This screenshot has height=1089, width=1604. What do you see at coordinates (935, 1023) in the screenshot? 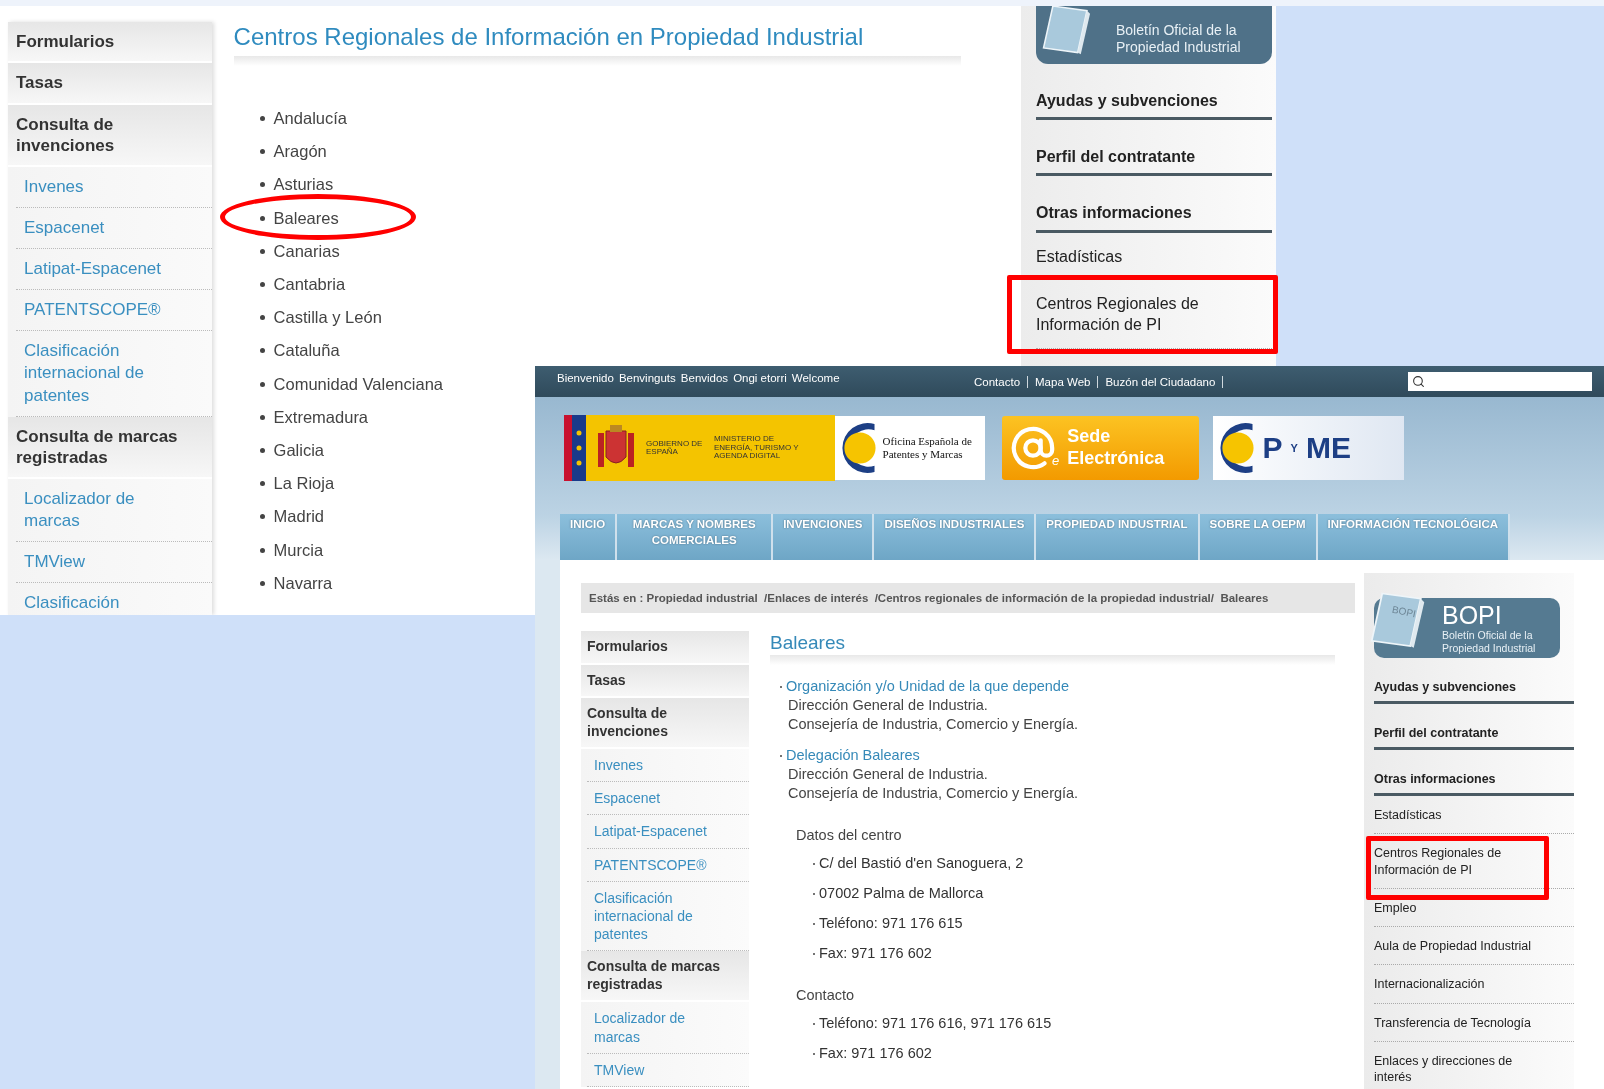
I see `detail-text: Teléfono: 971 176 616, 971 176 615` at bounding box center [935, 1023].